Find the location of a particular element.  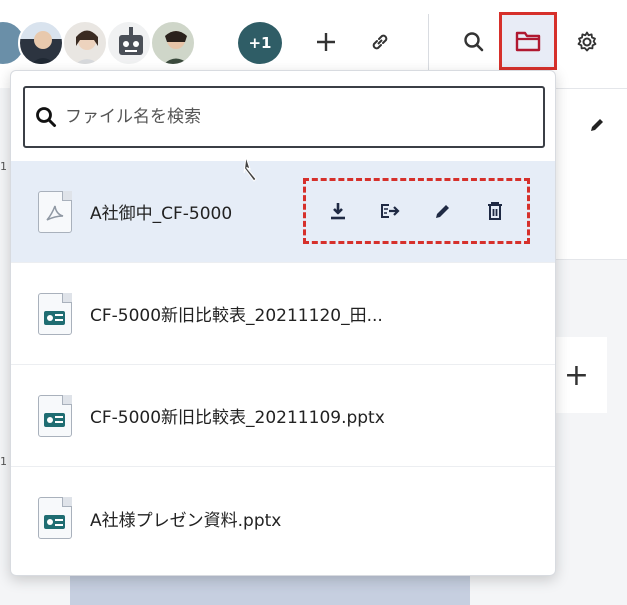

robot-avatar is located at coordinates (129, 43).